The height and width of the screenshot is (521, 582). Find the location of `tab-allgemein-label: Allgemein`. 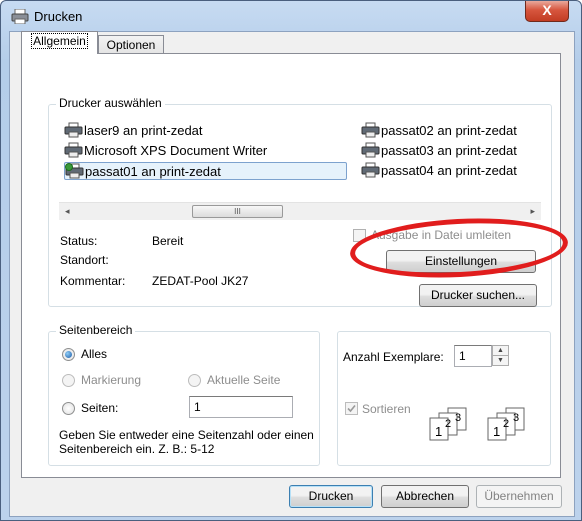

tab-allgemein-label: Allgemein is located at coordinates (59, 41).